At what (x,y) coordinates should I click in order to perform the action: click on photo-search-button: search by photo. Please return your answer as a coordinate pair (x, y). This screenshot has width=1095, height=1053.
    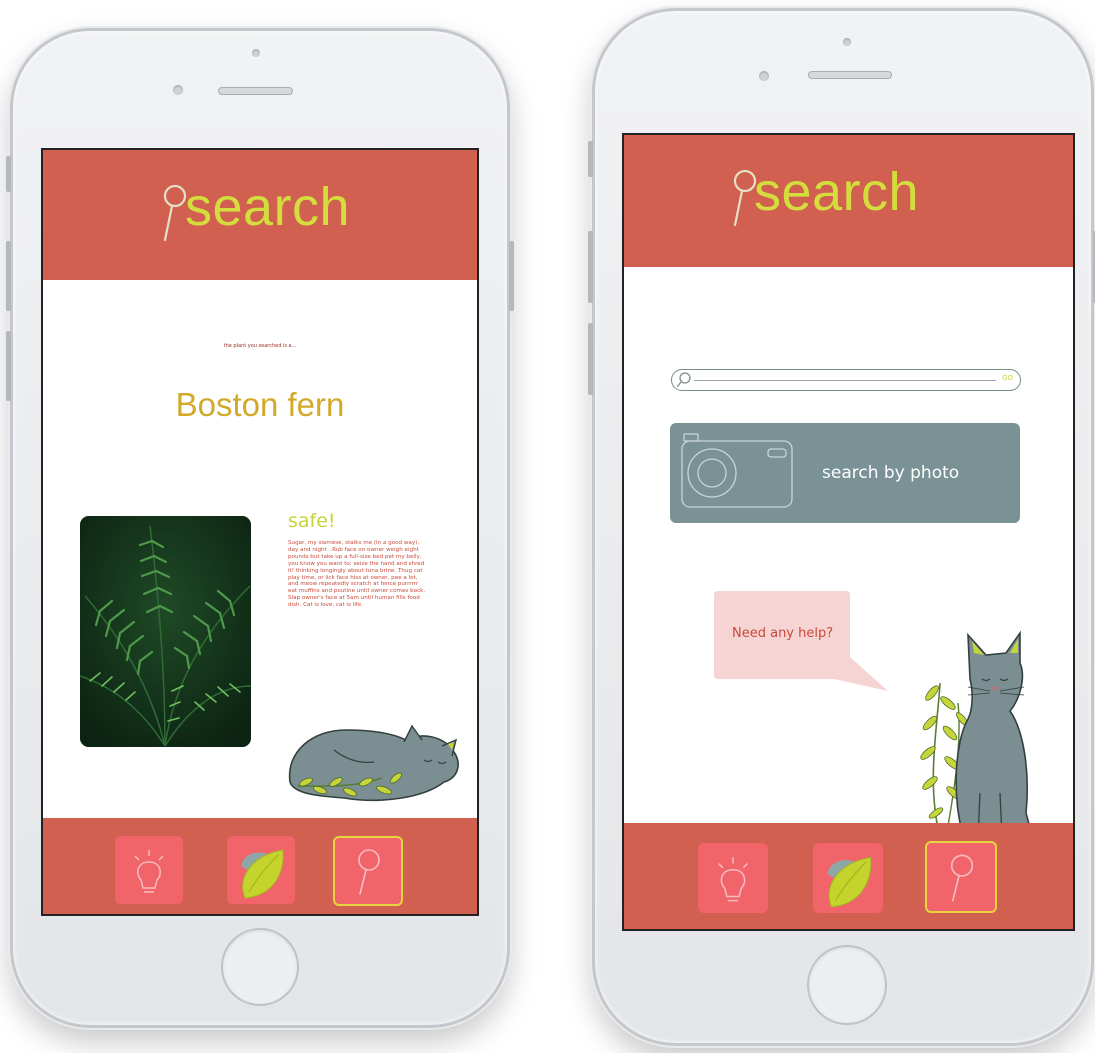
    Looking at the image, I should click on (845, 473).